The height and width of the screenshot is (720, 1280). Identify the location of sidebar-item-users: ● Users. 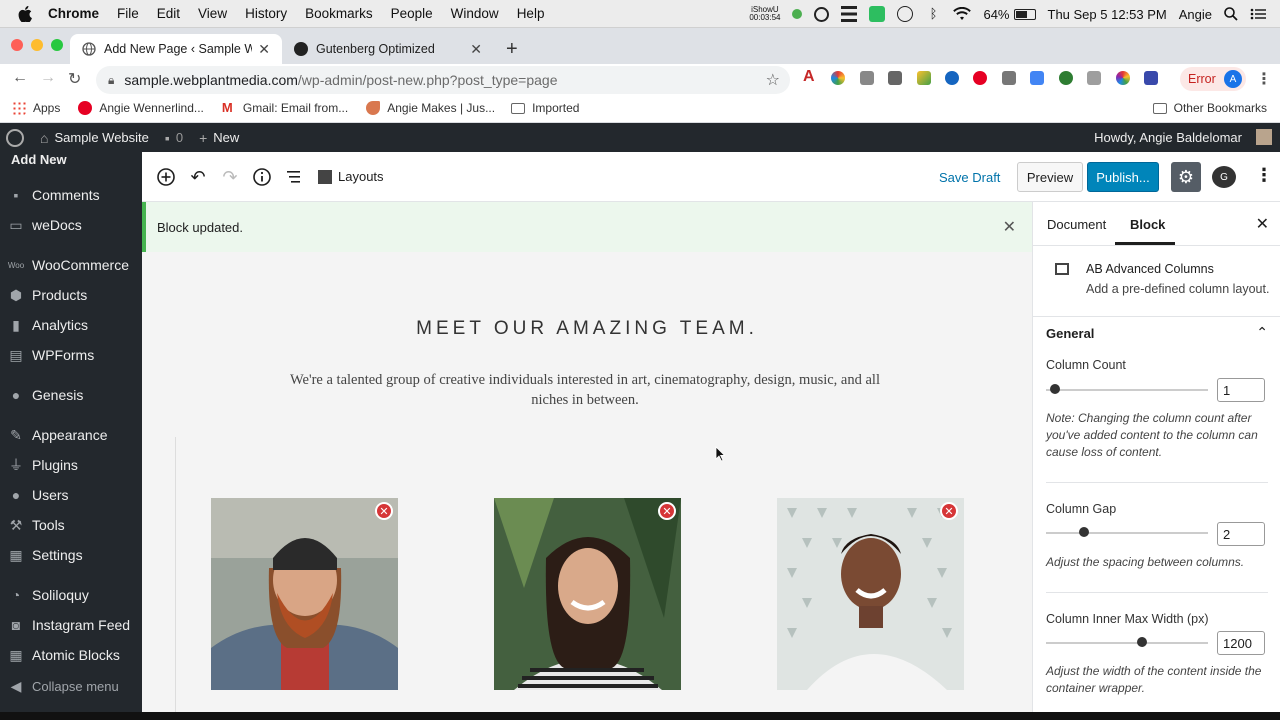
(71, 495).